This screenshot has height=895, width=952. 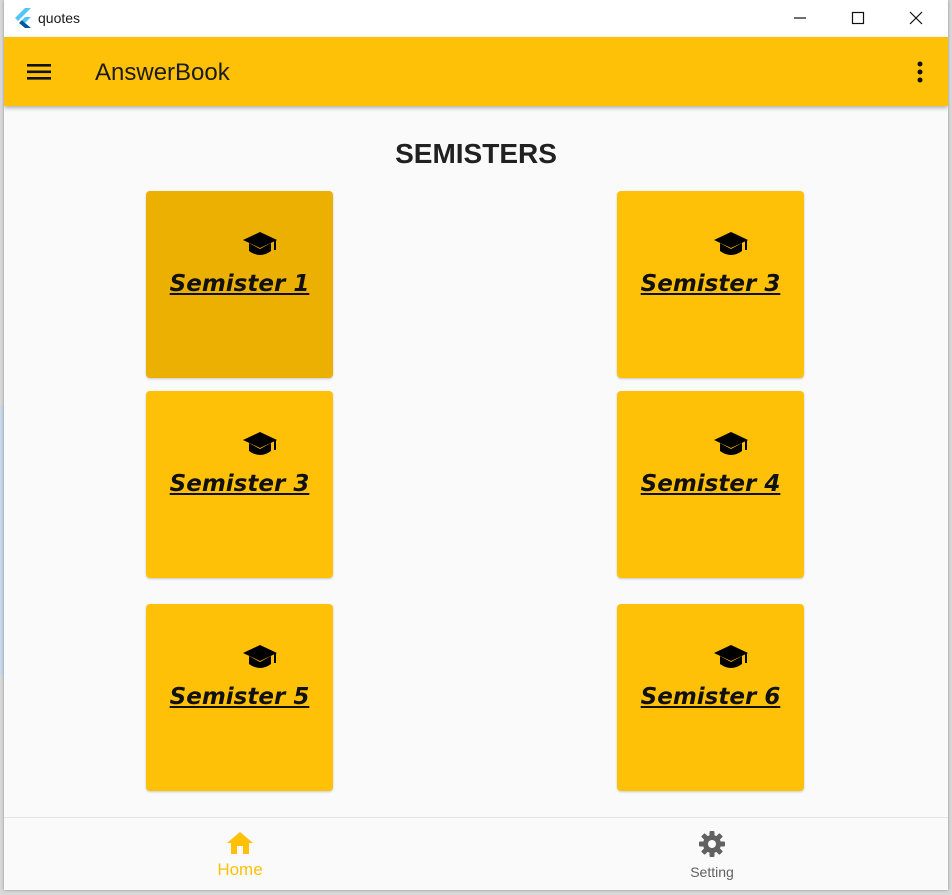 I want to click on semister-card: Semister 6, so click(x=710, y=697).